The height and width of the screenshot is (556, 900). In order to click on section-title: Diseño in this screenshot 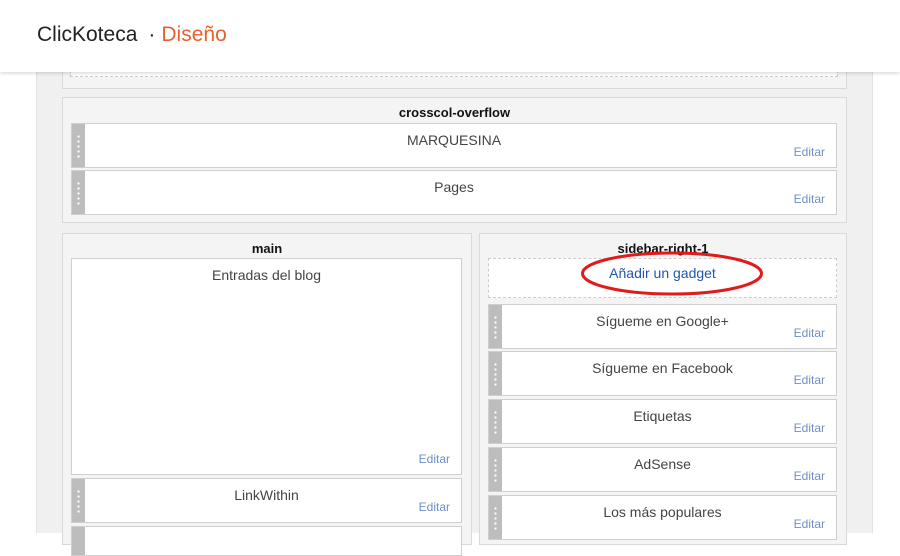, I will do `click(194, 34)`.